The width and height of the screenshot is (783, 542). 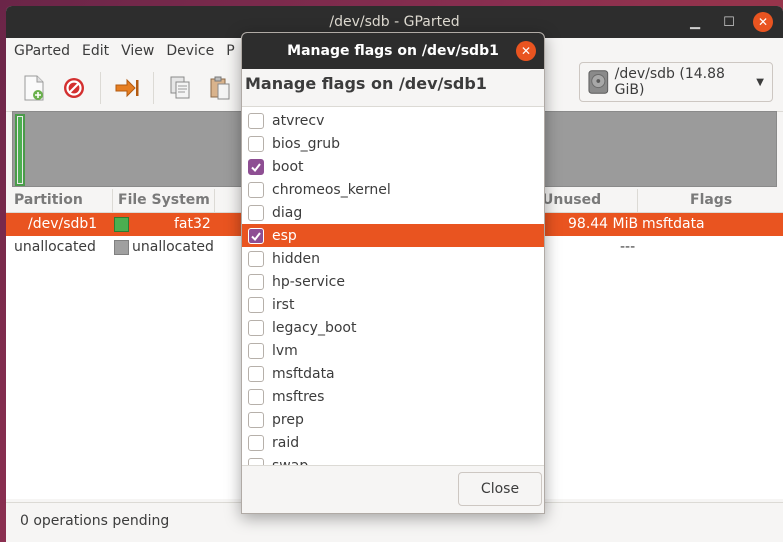 I want to click on delete-icon, so click(x=74, y=87).